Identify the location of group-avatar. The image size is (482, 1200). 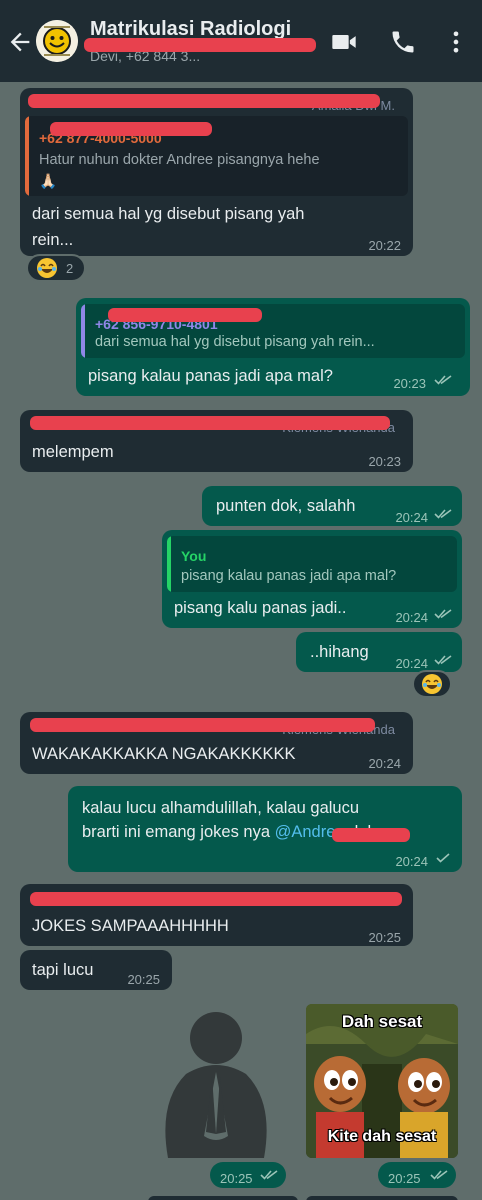
(57, 41).